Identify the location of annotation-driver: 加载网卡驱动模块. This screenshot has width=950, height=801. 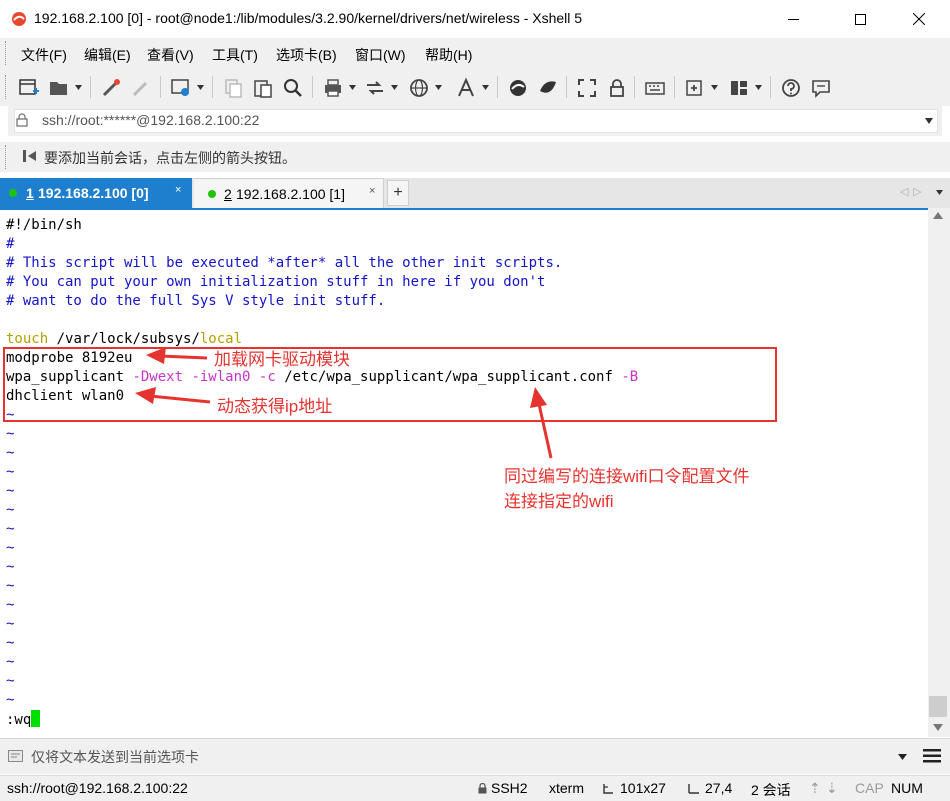
(282, 359).